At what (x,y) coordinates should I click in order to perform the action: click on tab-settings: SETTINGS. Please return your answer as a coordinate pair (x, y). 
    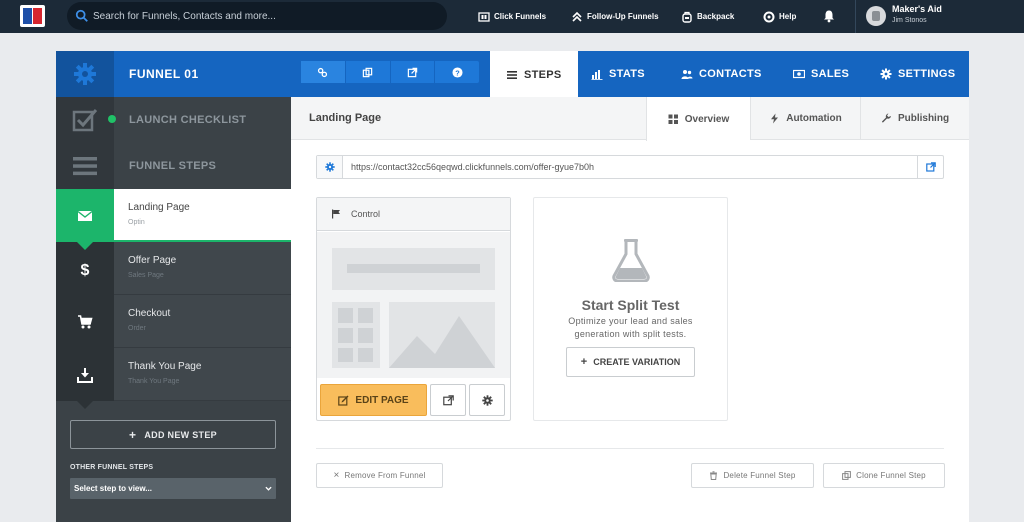
    Looking at the image, I should click on (917, 74).